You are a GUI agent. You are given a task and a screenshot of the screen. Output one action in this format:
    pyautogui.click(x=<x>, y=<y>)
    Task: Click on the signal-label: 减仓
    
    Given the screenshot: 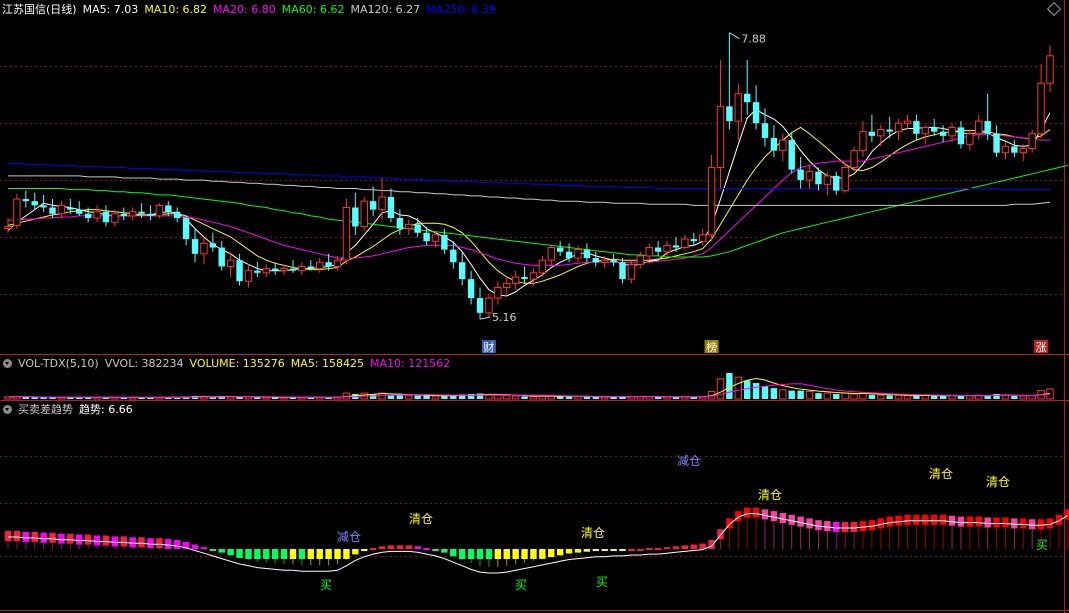 What is the action you would take?
    pyautogui.click(x=689, y=461)
    